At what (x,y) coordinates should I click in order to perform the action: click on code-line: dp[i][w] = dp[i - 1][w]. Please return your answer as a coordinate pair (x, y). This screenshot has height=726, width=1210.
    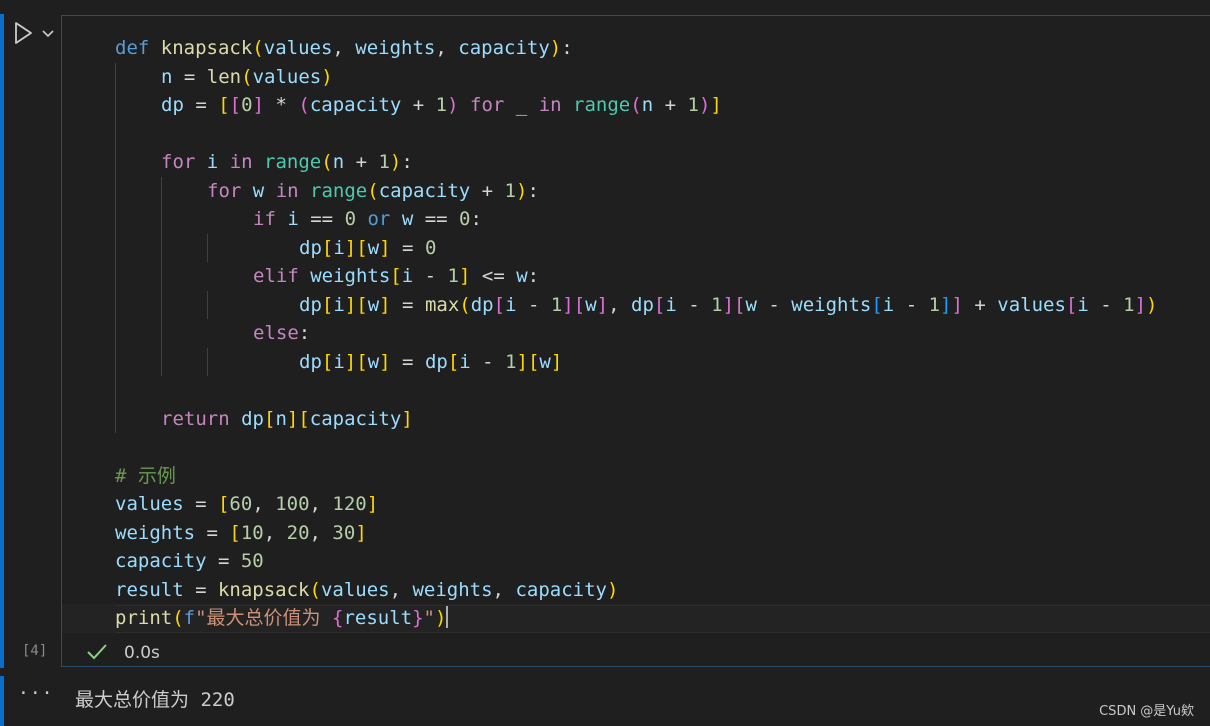
    Looking at the image, I should click on (636, 361).